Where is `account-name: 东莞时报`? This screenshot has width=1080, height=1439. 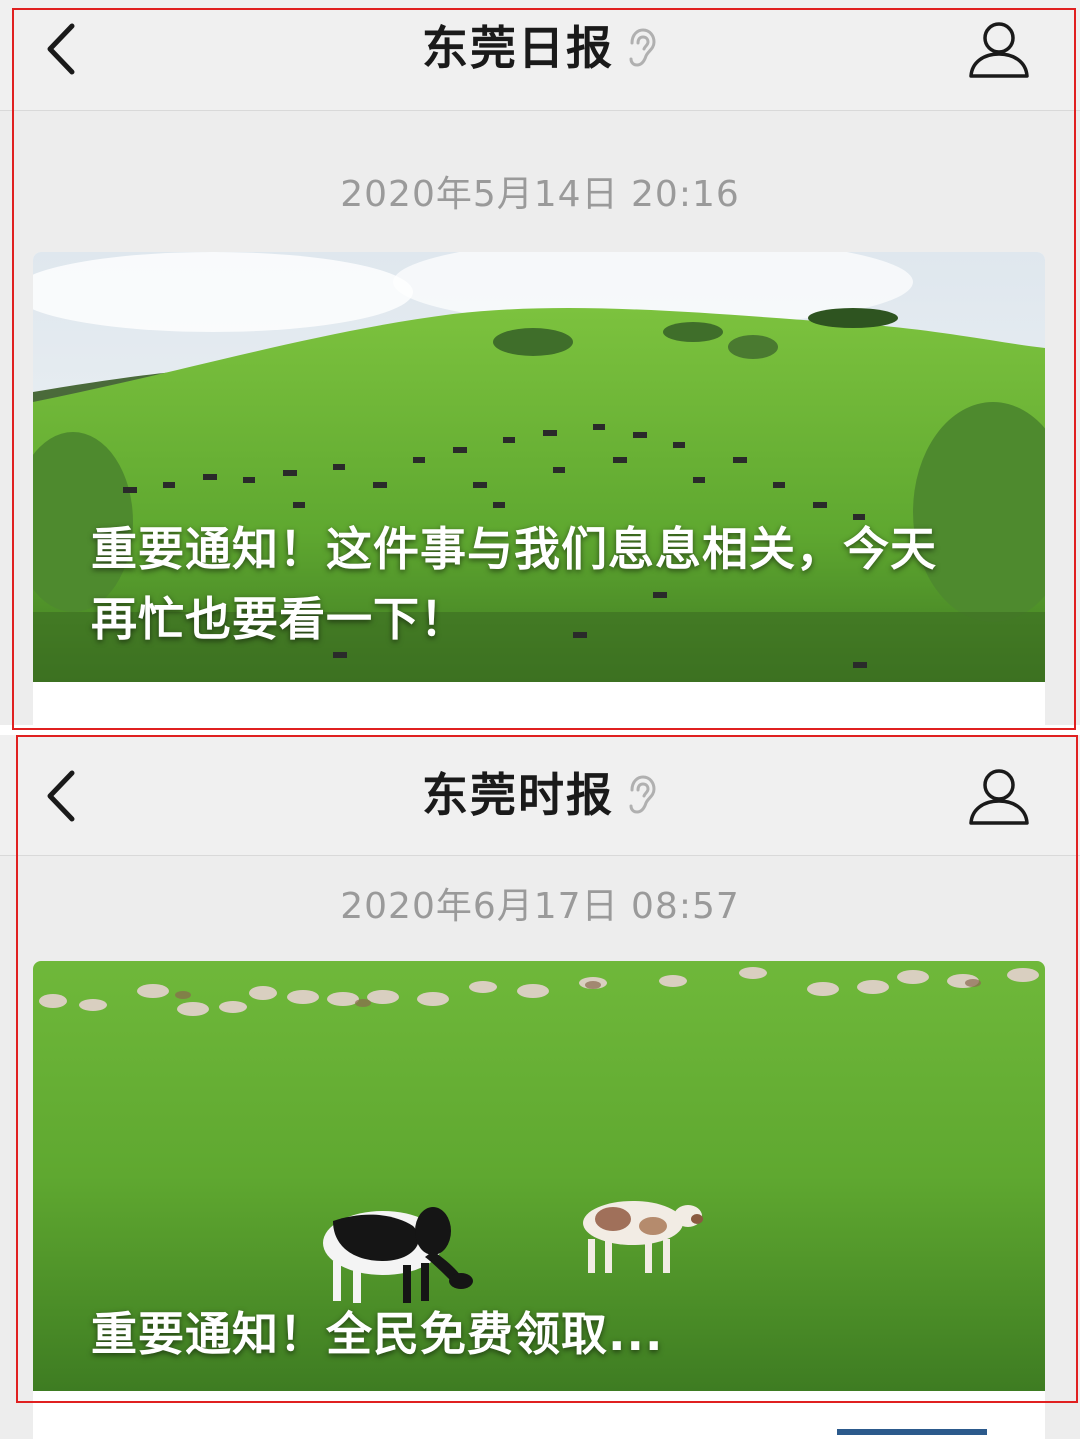 account-name: 东莞时报 is located at coordinates (518, 795).